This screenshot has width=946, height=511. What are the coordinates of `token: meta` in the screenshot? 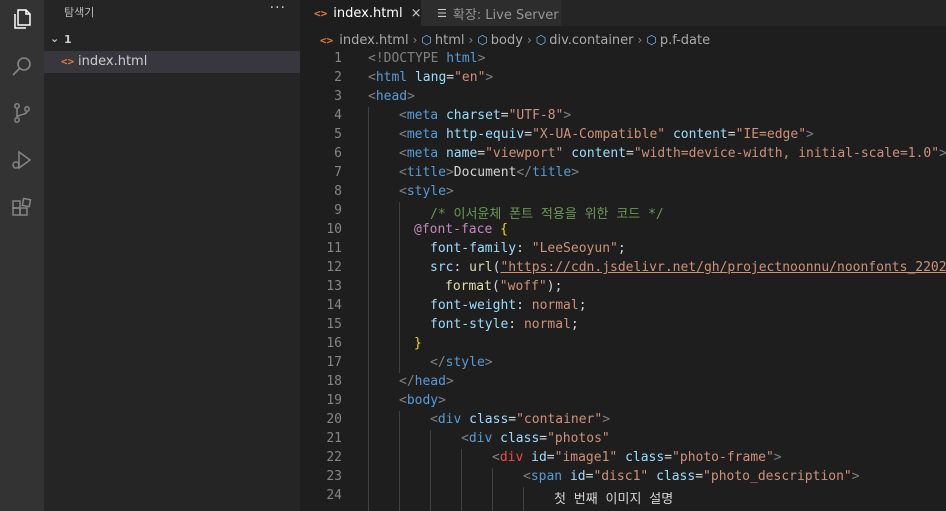 It's located at (422, 134).